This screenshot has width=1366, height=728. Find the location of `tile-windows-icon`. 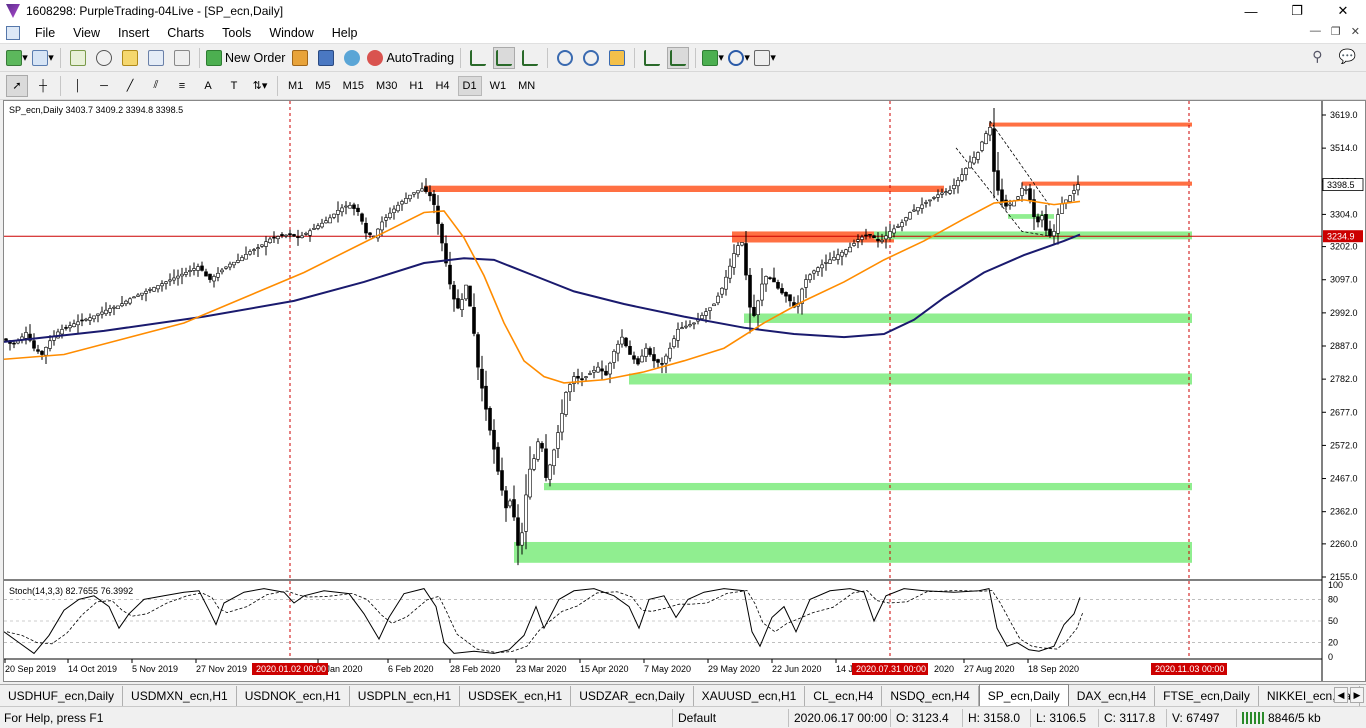

tile-windows-icon is located at coordinates (617, 58).